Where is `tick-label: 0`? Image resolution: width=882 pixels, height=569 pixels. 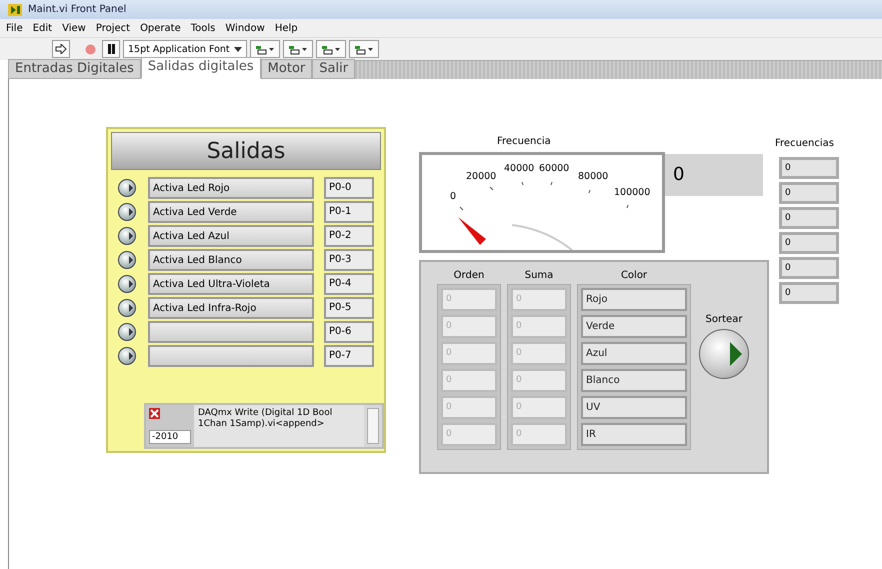
tick-label: 0 is located at coordinates (453, 196).